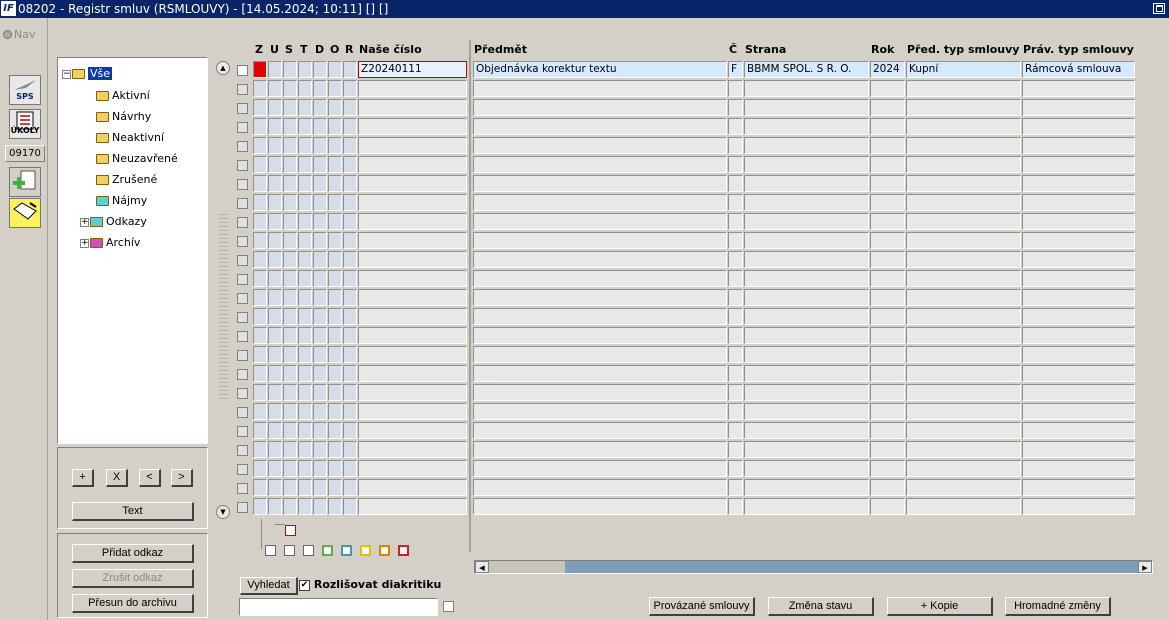  Describe the element at coordinates (1145, 567) in the screenshot. I see `scroll-right-icon: ▶` at that location.